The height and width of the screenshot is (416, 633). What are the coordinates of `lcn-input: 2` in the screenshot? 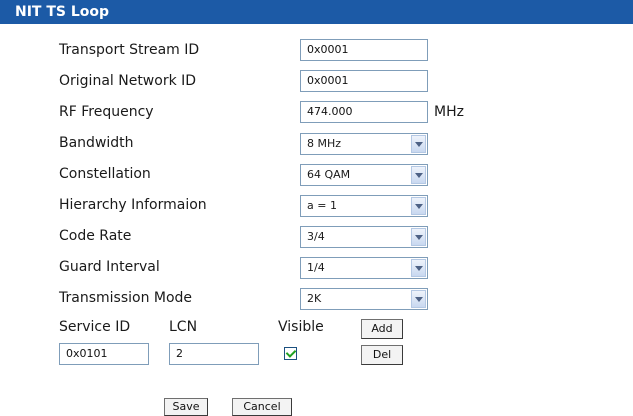 It's located at (214, 354).